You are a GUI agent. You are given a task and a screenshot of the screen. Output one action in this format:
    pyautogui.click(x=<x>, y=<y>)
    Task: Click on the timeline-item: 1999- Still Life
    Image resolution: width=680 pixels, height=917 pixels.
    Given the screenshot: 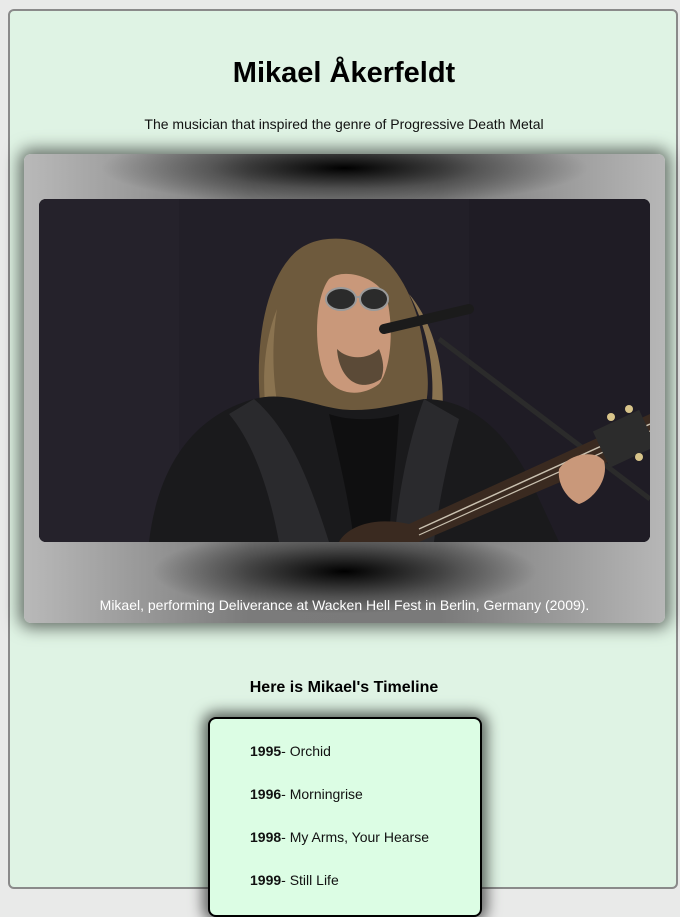 What is the action you would take?
    pyautogui.click(x=294, y=880)
    